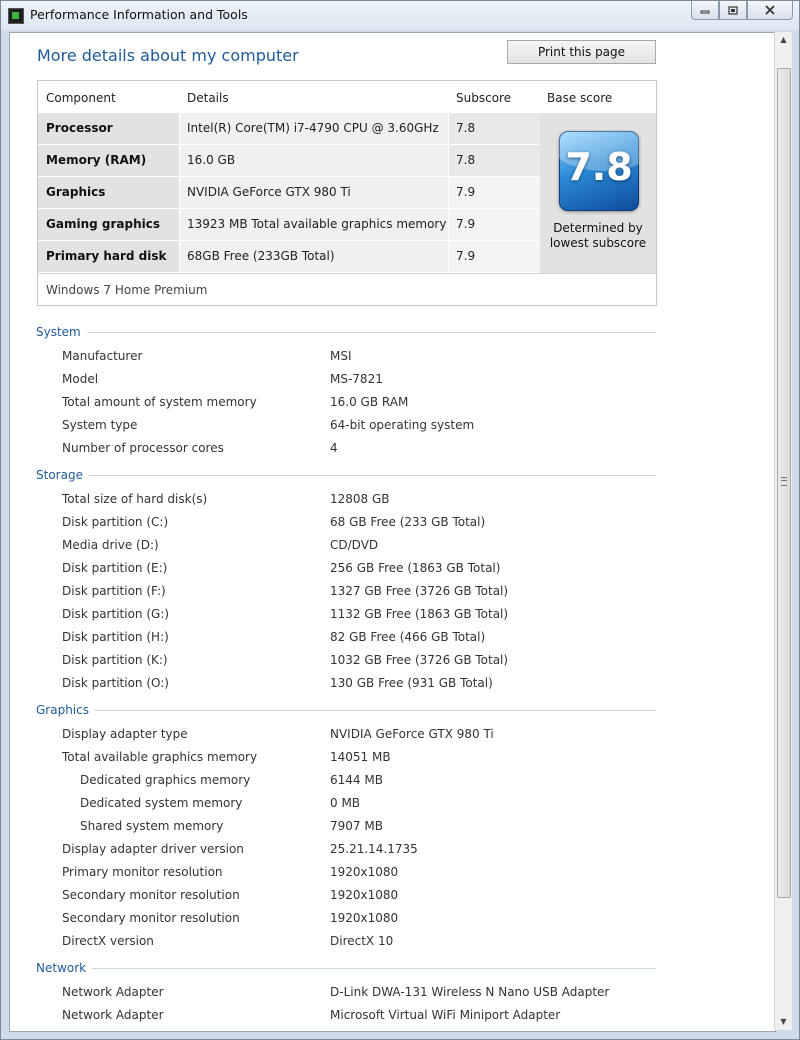 The width and height of the screenshot is (800, 1040). What do you see at coordinates (419, 660) in the screenshot?
I see `info-value: 1032 GB Free (3726 GB Total)` at bounding box center [419, 660].